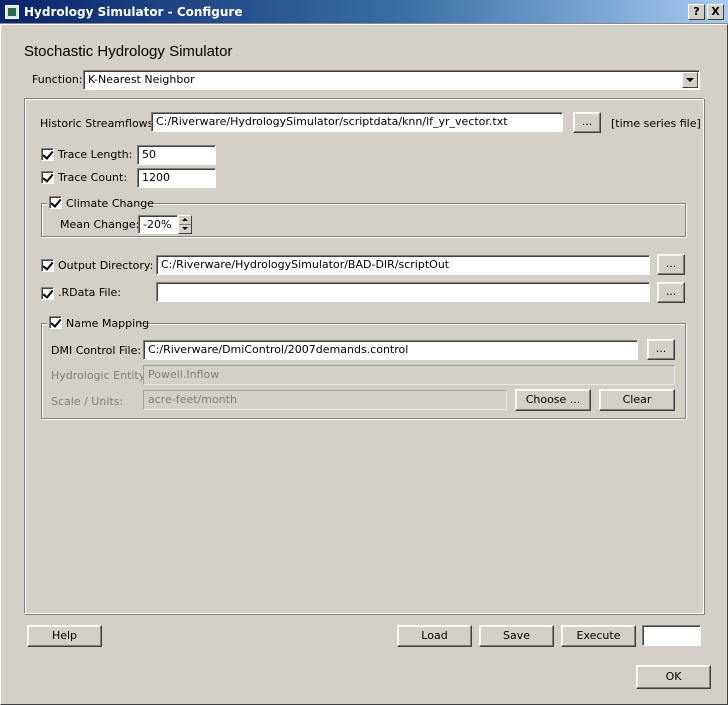 This screenshot has width=728, height=705. What do you see at coordinates (715, 12) in the screenshot?
I see `close-button: X` at bounding box center [715, 12].